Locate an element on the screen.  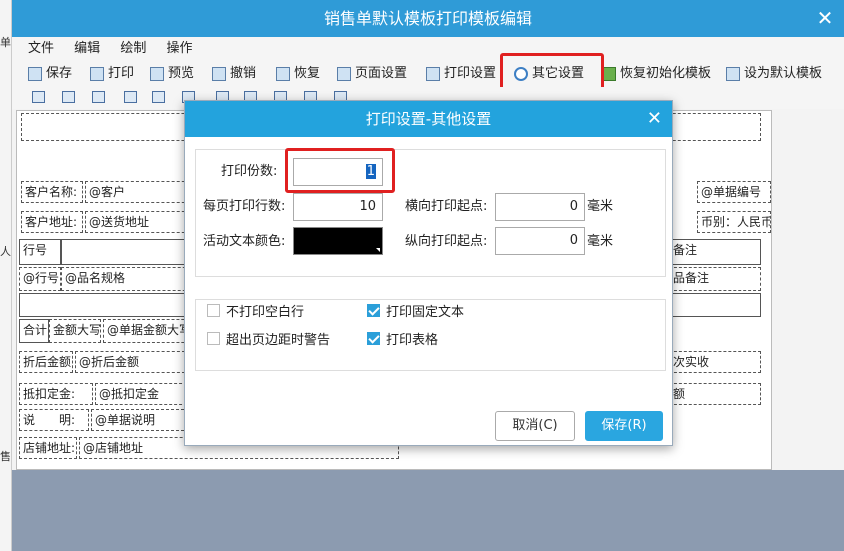
menu-draw: 绘制 is located at coordinates (133, 49).